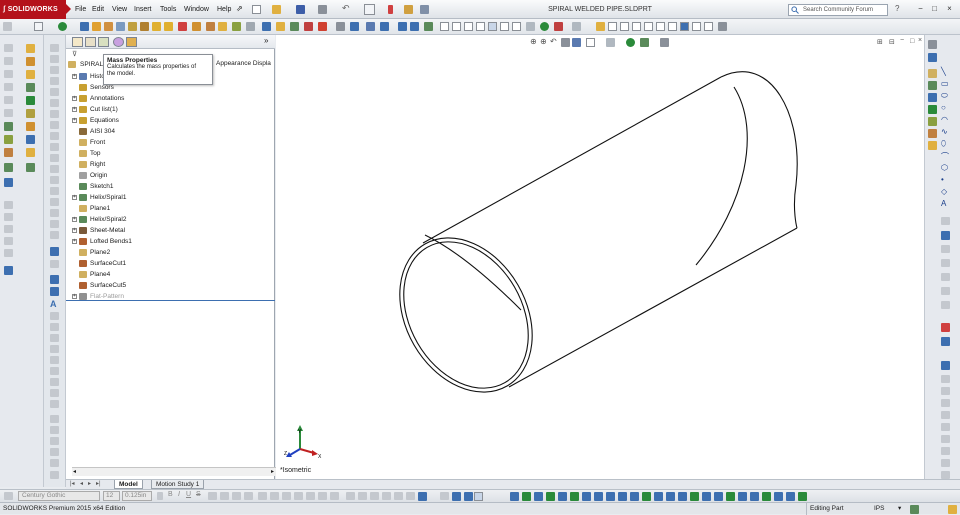 The width and height of the screenshot is (960, 515). I want to click on display-style-icon, so click(590, 42).